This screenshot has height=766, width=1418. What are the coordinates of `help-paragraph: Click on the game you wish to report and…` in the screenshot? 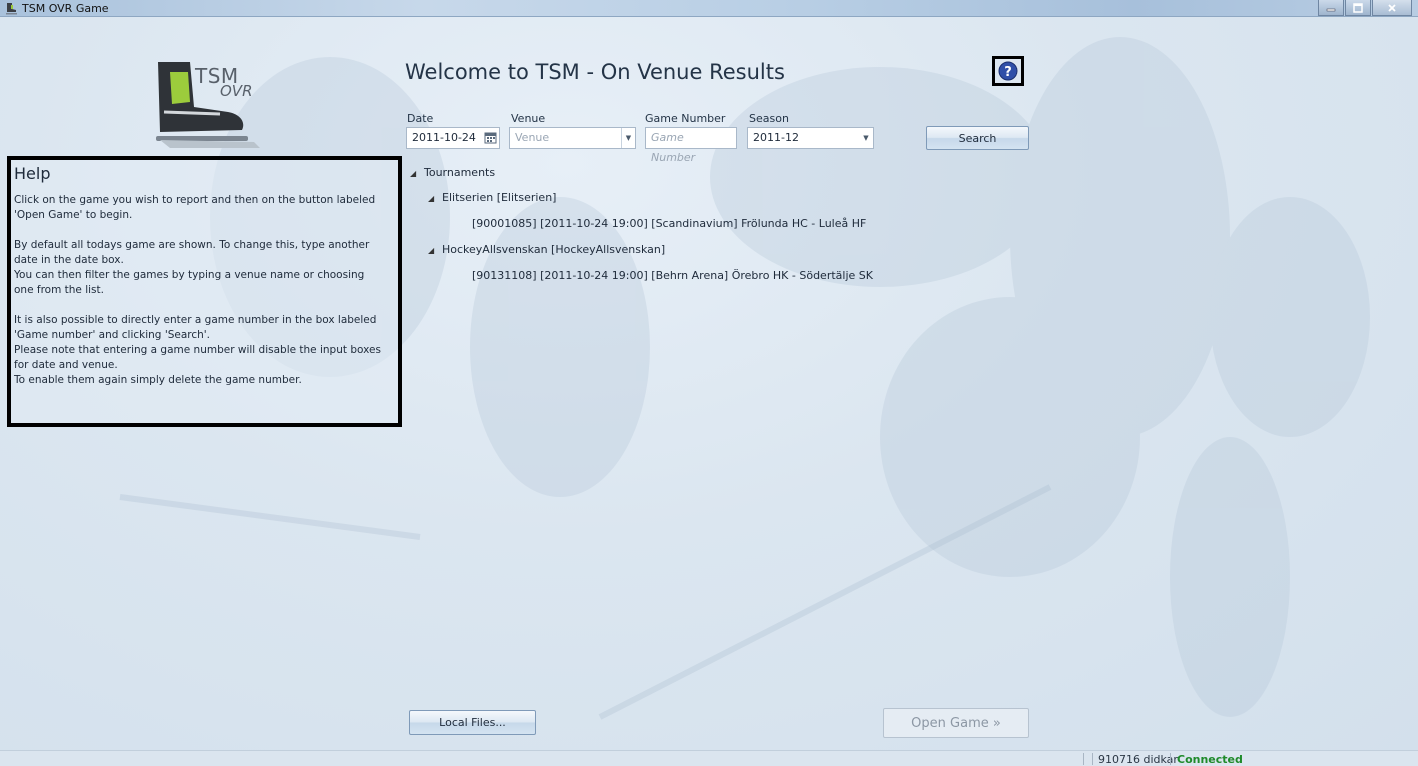 It's located at (204, 208).